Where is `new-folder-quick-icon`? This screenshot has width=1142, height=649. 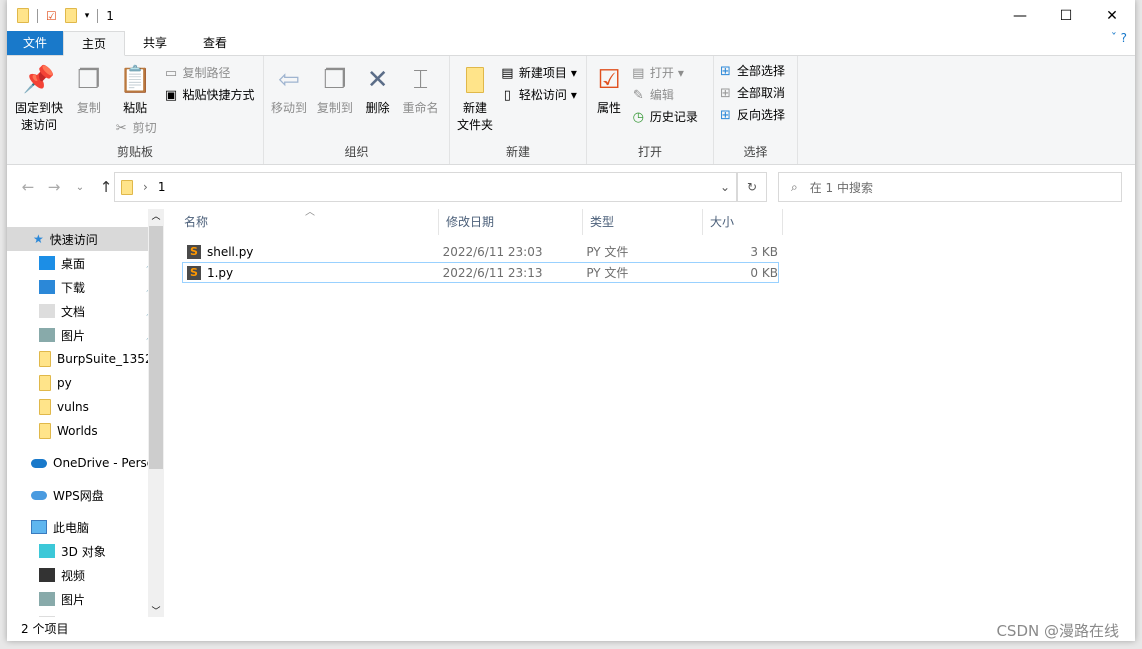
new-folder-quick-icon is located at coordinates (70, 15).